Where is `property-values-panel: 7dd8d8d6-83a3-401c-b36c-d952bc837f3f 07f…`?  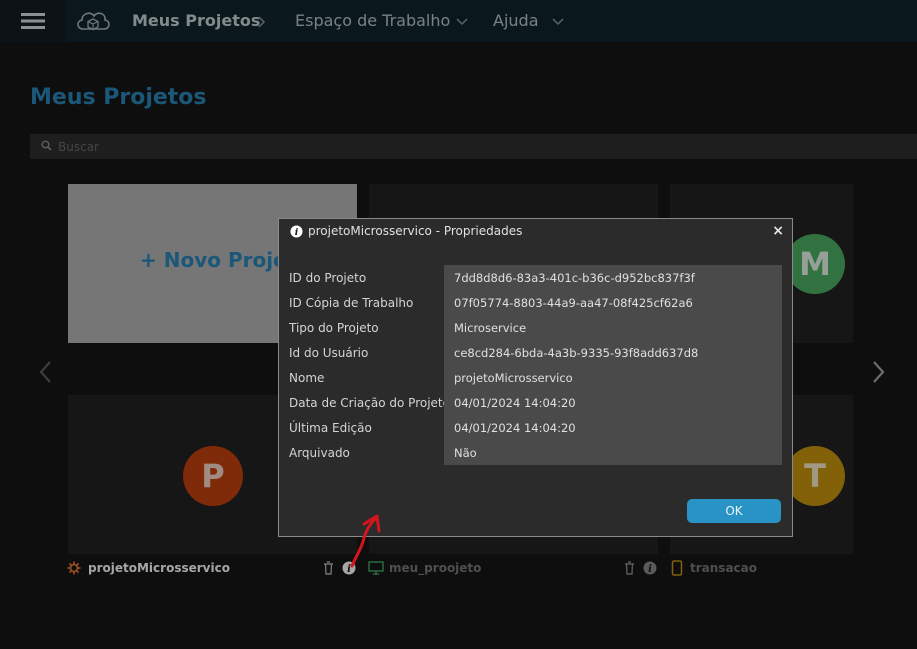
property-values-panel: 7dd8d8d6-83a3-401c-b36c-d952bc837f3f 07f… is located at coordinates (613, 365).